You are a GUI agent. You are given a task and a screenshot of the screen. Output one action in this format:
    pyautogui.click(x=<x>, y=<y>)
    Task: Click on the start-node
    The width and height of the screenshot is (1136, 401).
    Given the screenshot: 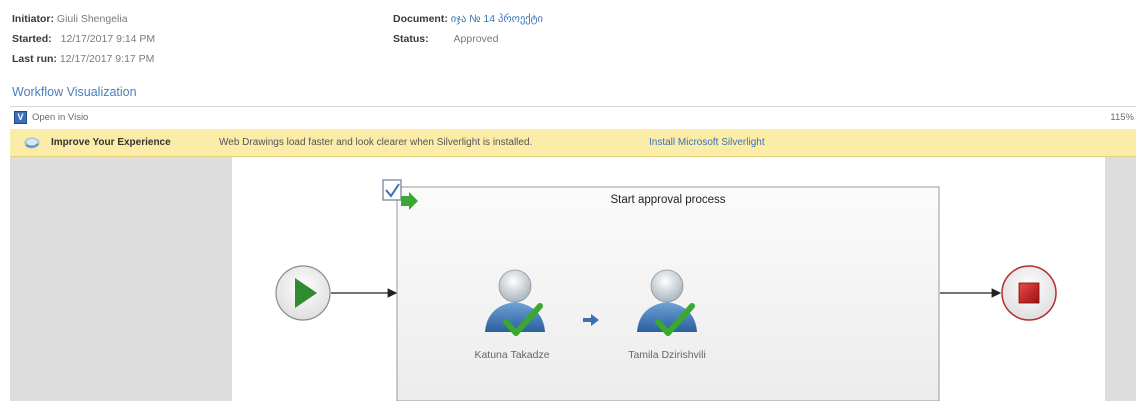 What is the action you would take?
    pyautogui.click(x=303, y=293)
    